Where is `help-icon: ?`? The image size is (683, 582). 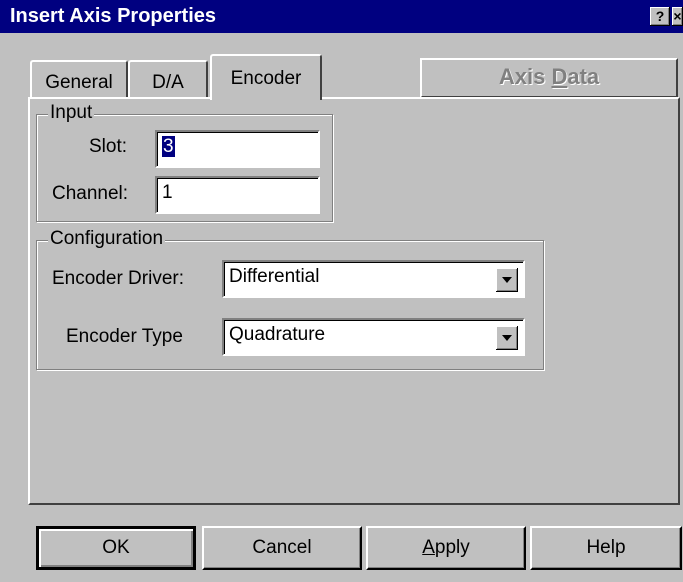
help-icon: ? is located at coordinates (660, 16).